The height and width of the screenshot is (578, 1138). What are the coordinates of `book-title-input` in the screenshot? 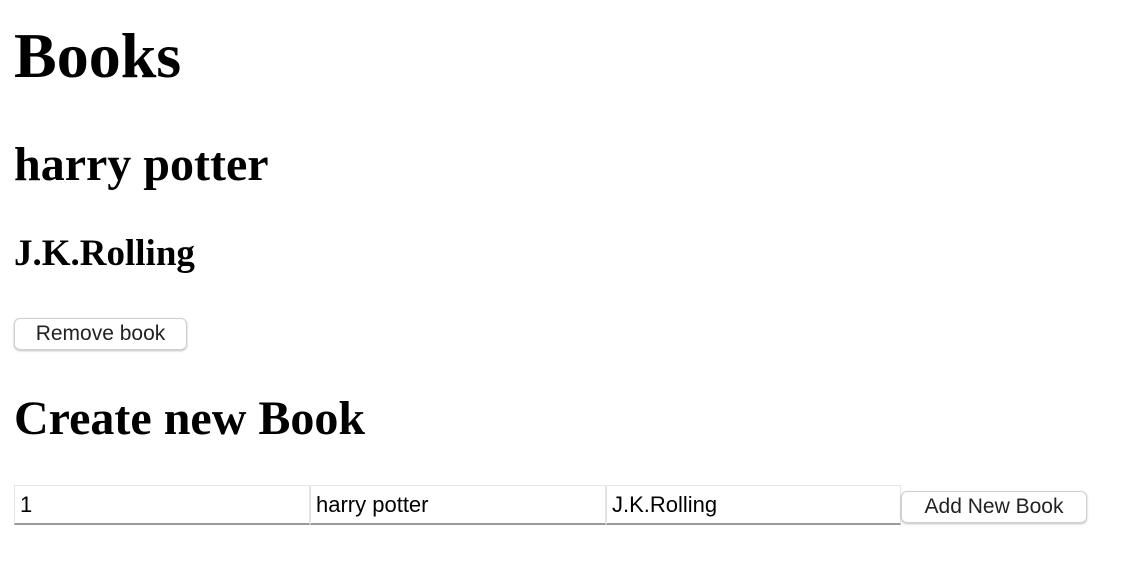 It's located at (458, 505).